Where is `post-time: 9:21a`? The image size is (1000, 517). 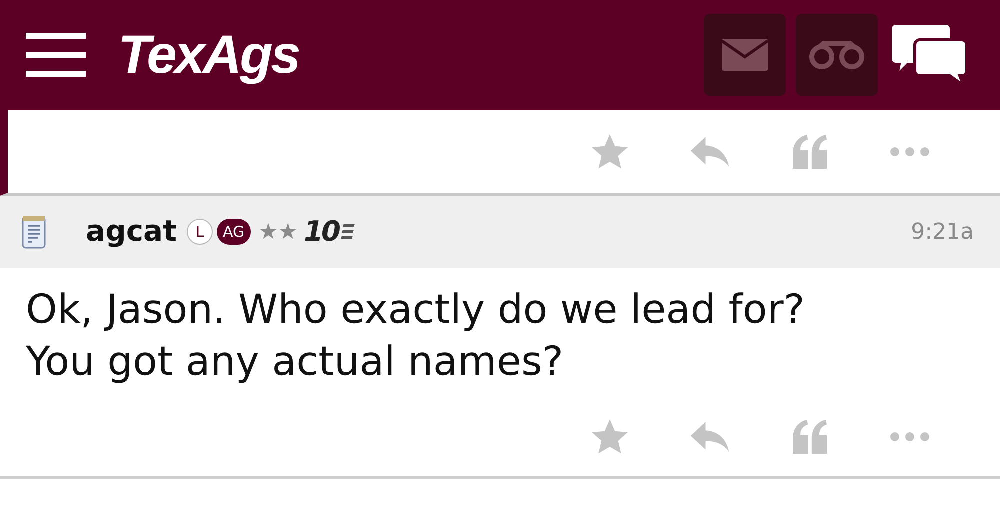
post-time: 9:21a is located at coordinates (942, 232).